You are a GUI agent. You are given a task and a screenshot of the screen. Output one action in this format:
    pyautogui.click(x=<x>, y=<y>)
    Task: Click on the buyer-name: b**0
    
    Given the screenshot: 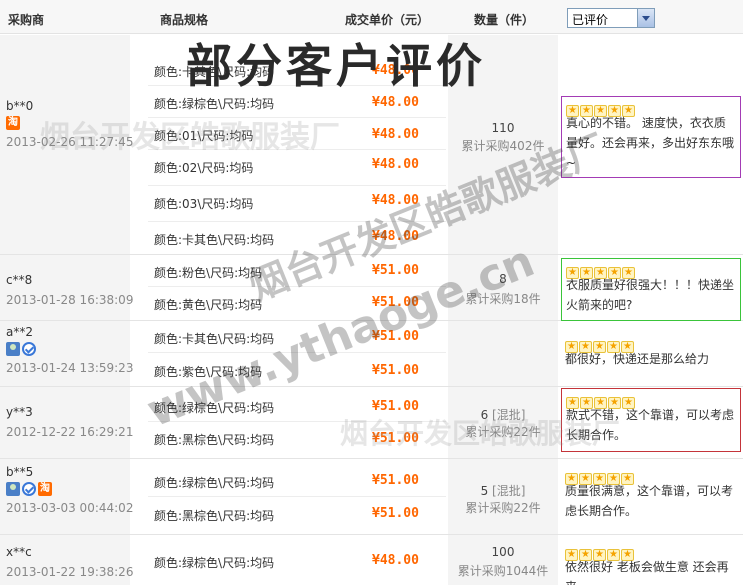 What is the action you would take?
    pyautogui.click(x=20, y=106)
    